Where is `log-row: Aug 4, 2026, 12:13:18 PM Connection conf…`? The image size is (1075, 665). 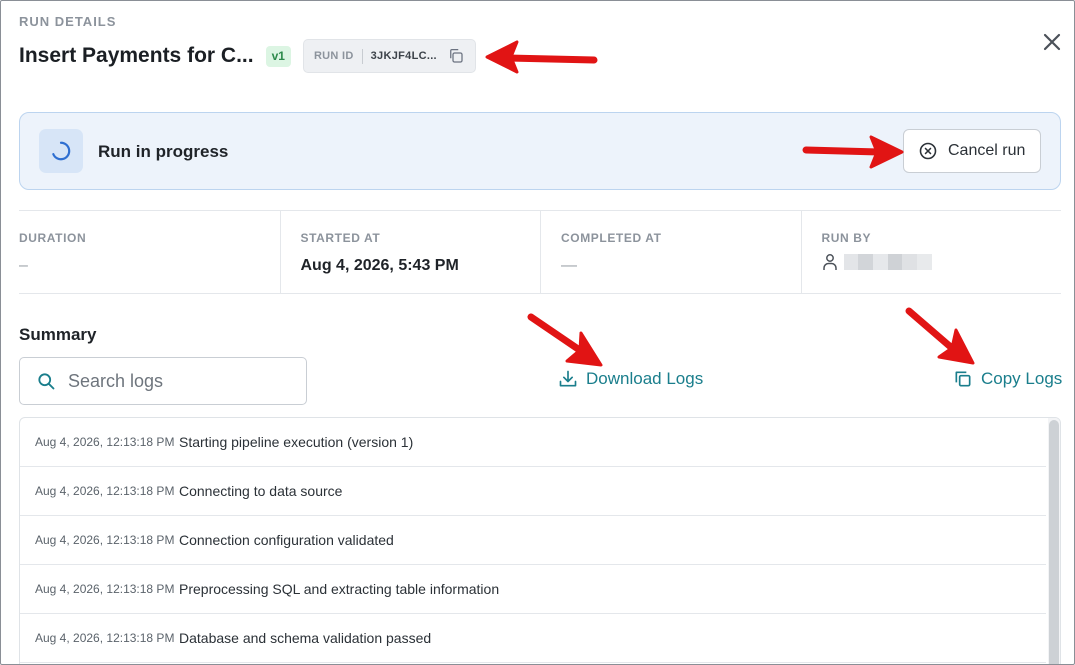 log-row: Aug 4, 2026, 12:13:18 PM Connection conf… is located at coordinates (533, 540).